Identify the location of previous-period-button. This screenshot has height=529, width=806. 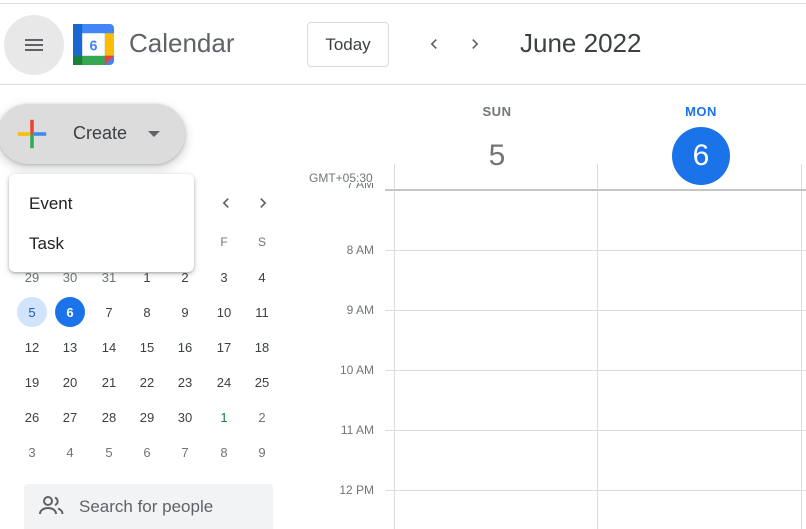
(434, 44).